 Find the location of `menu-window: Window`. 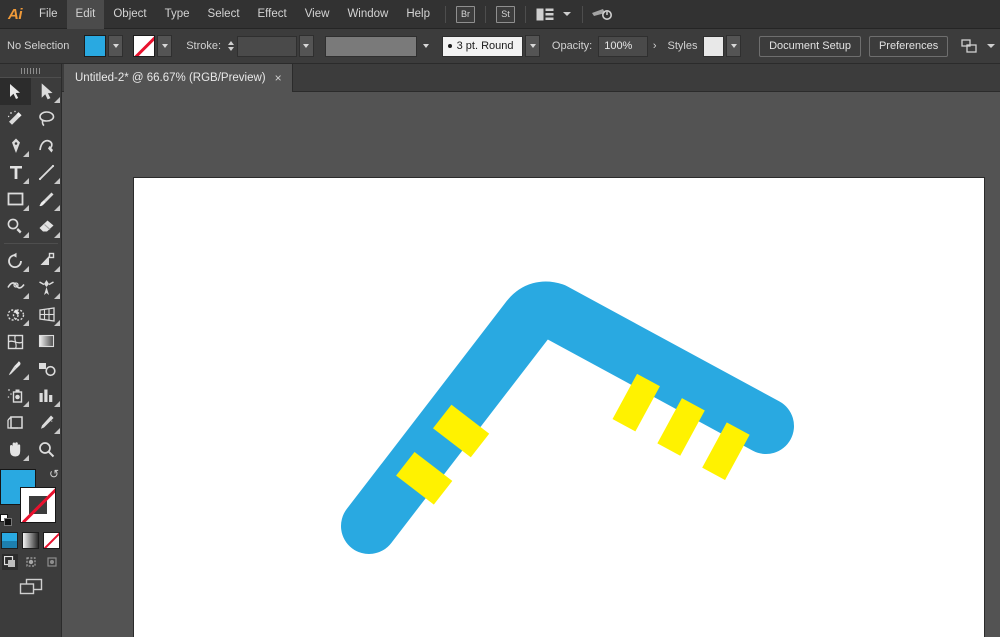

menu-window: Window is located at coordinates (367, 14).